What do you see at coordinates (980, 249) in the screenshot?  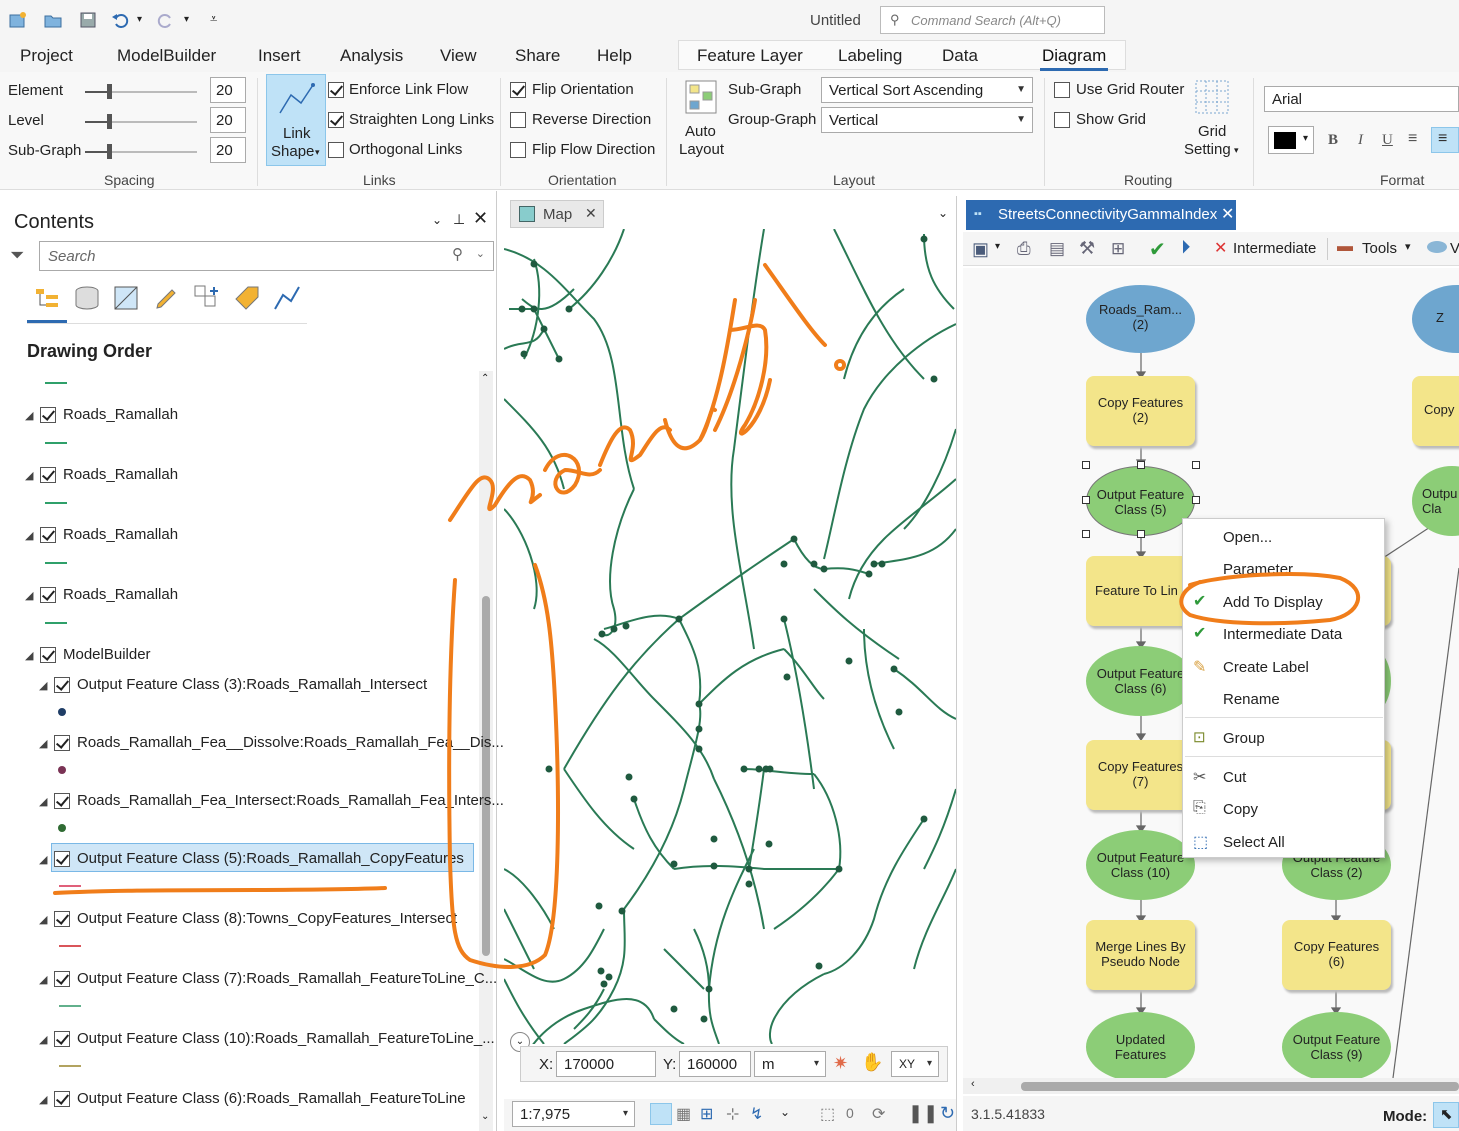 I see `save-icon: ▣` at bounding box center [980, 249].